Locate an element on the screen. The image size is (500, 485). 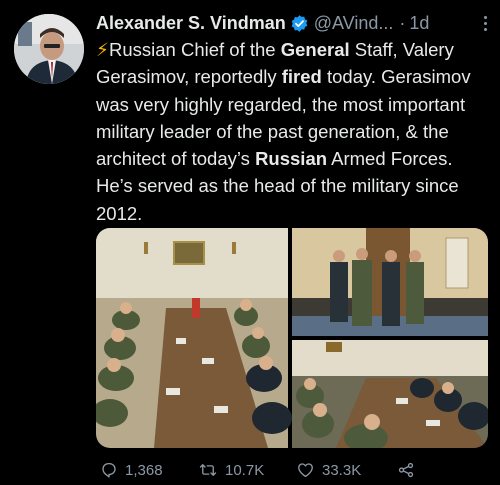
avatar is located at coordinates (49, 49).